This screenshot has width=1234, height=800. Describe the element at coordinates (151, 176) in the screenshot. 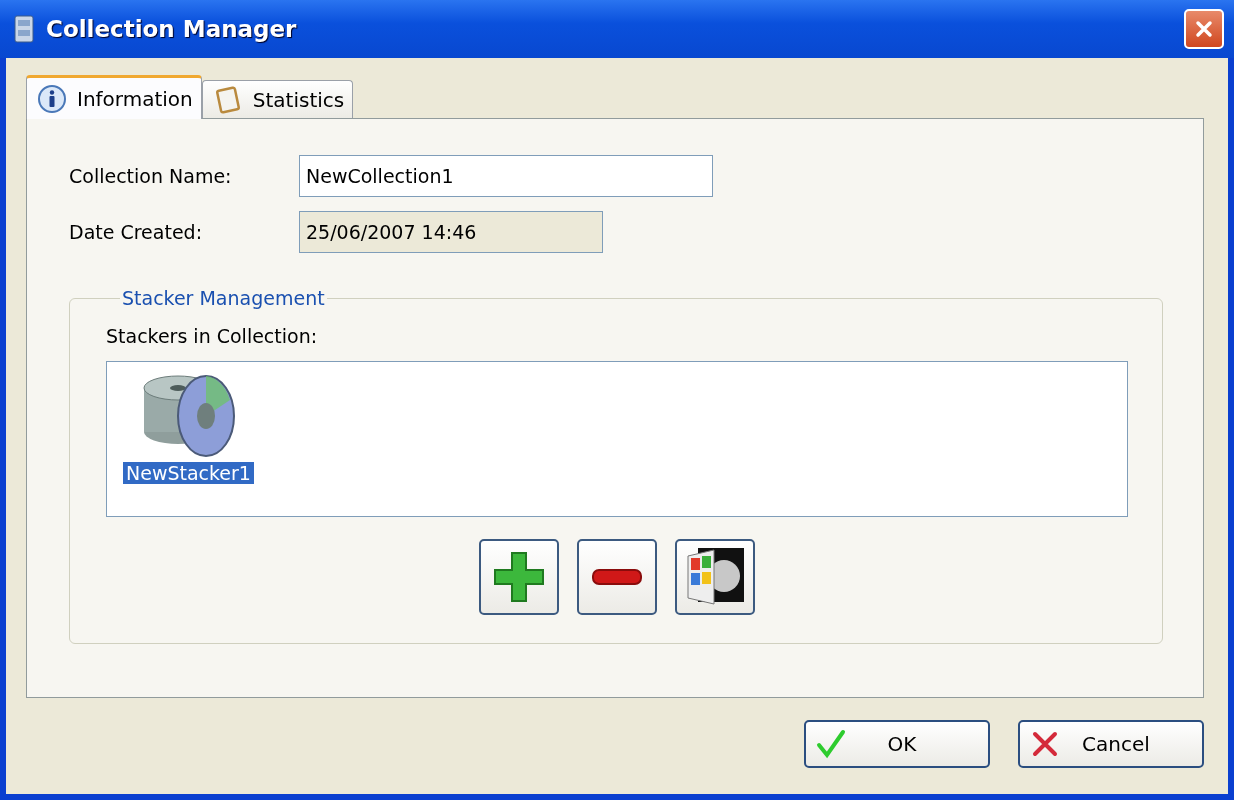

I see `field-label: Collection Name:` at that location.